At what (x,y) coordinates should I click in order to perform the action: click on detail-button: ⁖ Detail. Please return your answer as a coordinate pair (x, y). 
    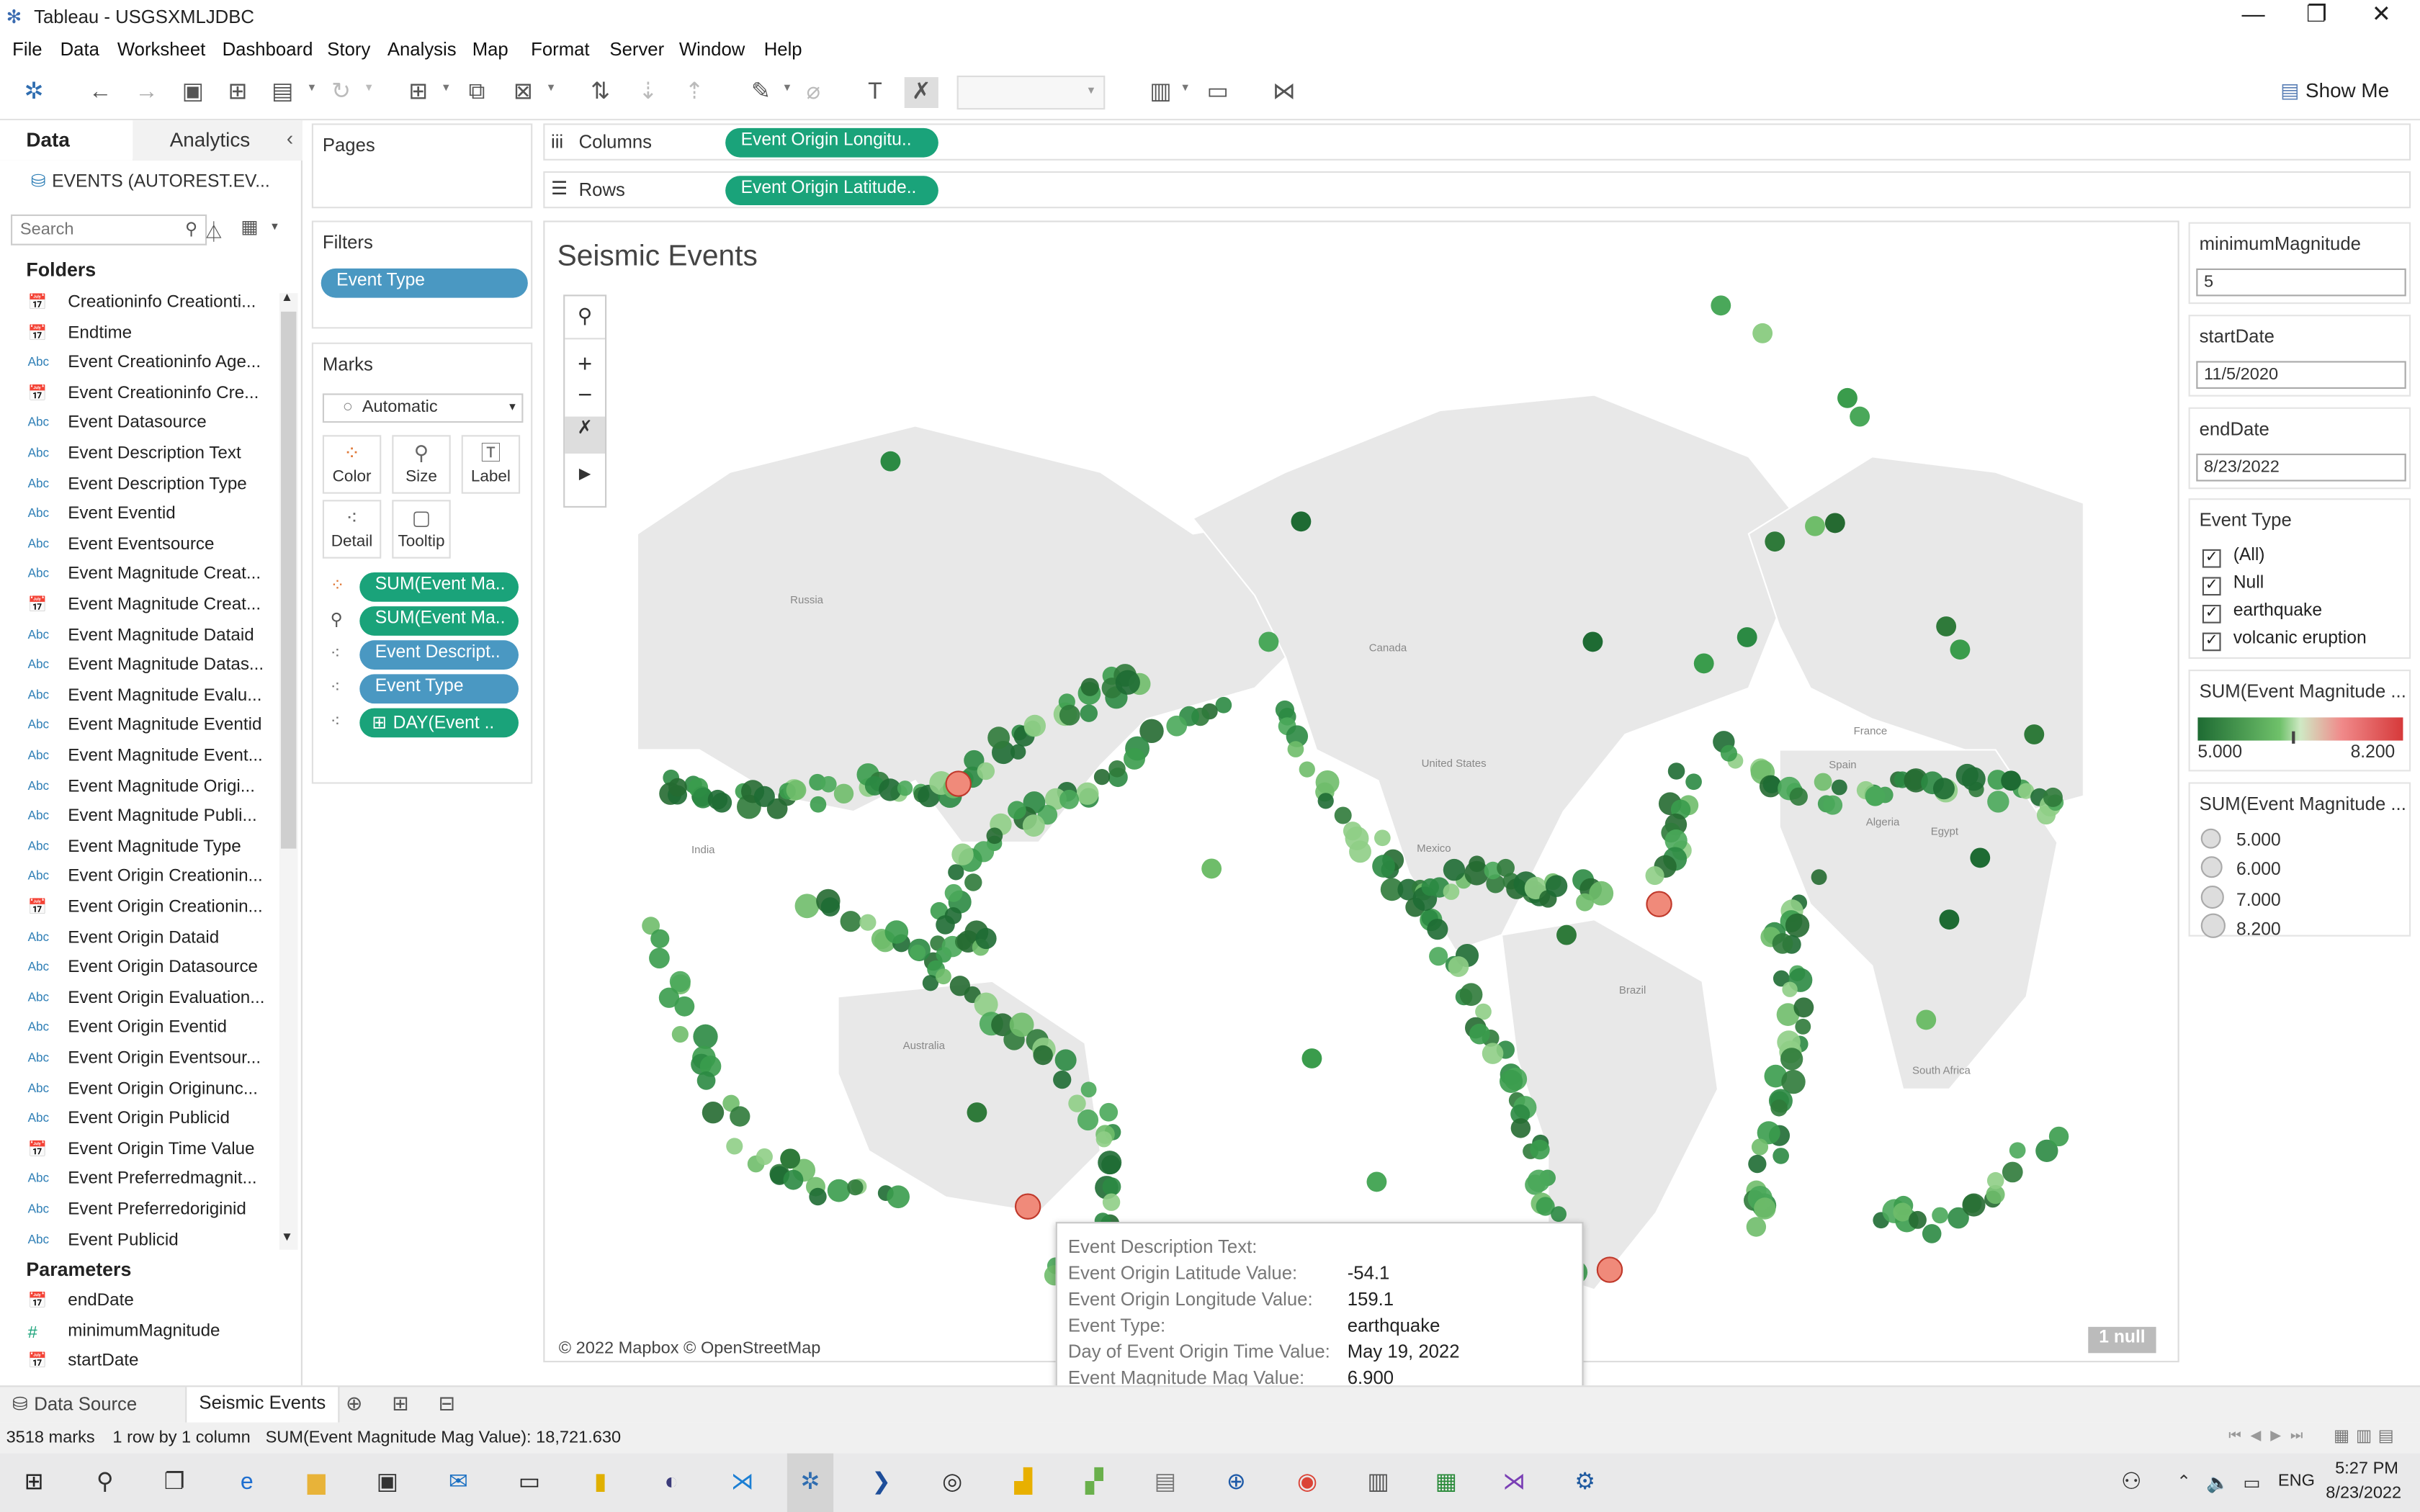
    Looking at the image, I should click on (352, 529).